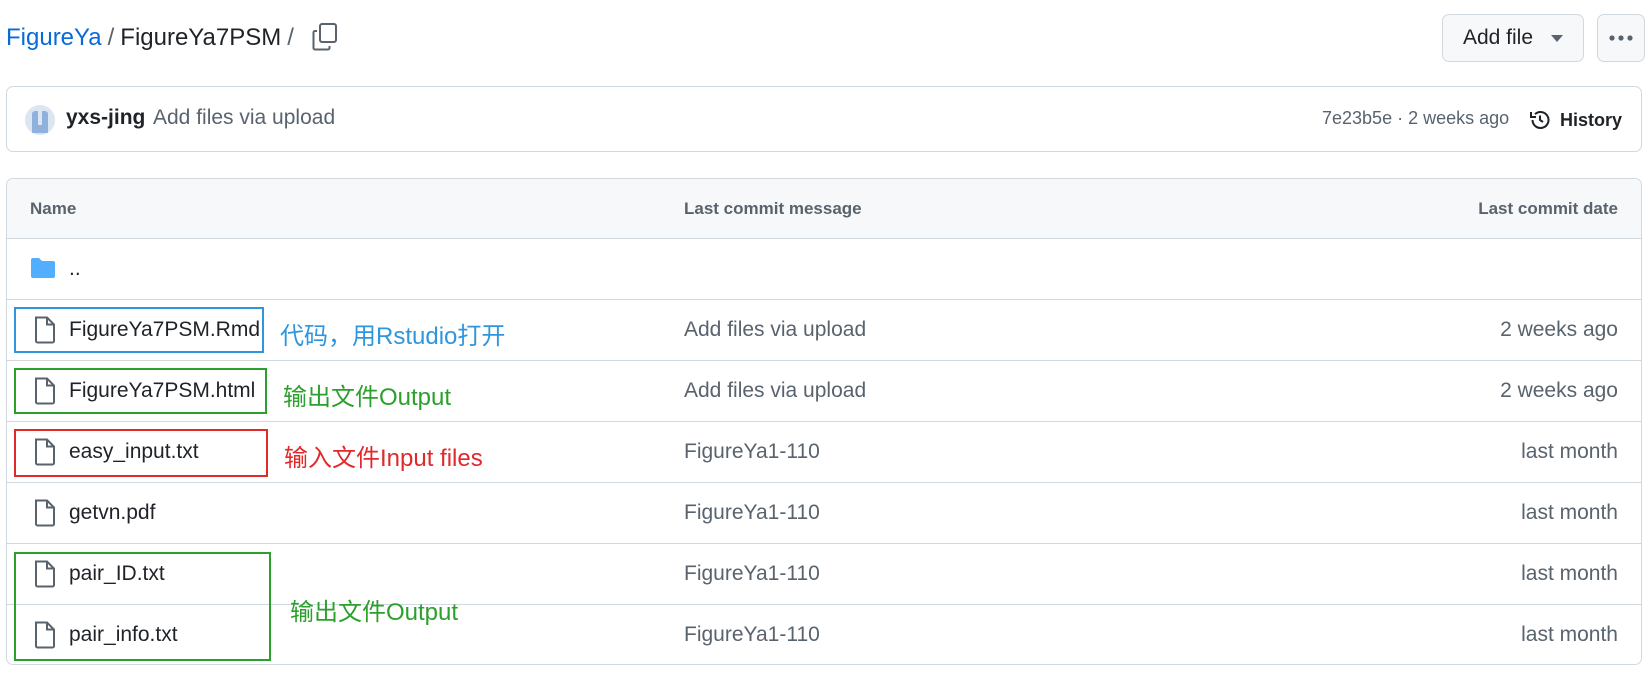  Describe the element at coordinates (53, 208) in the screenshot. I see `header-name: Name` at that location.